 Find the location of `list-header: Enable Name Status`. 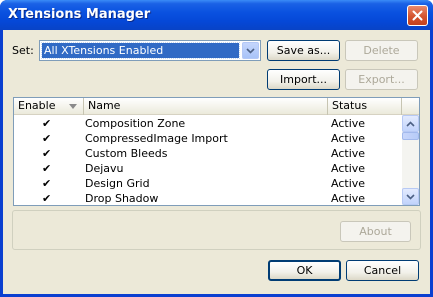

list-header: Enable Name Status is located at coordinates (216, 106).